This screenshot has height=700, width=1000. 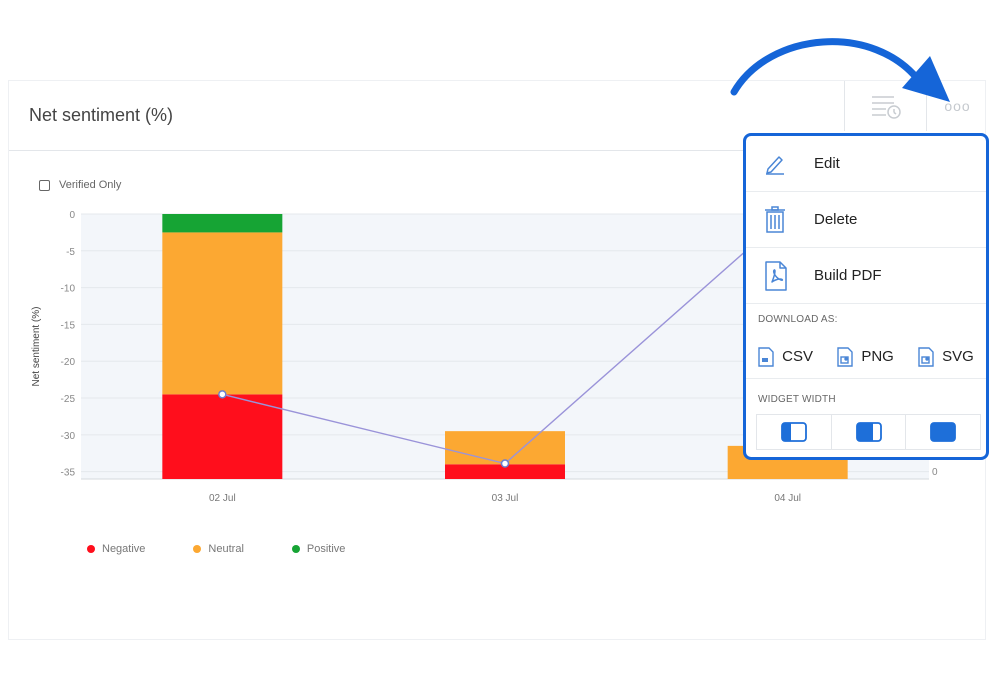 What do you see at coordinates (840, 70) in the screenshot?
I see `curved-arrow-annotation` at bounding box center [840, 70].